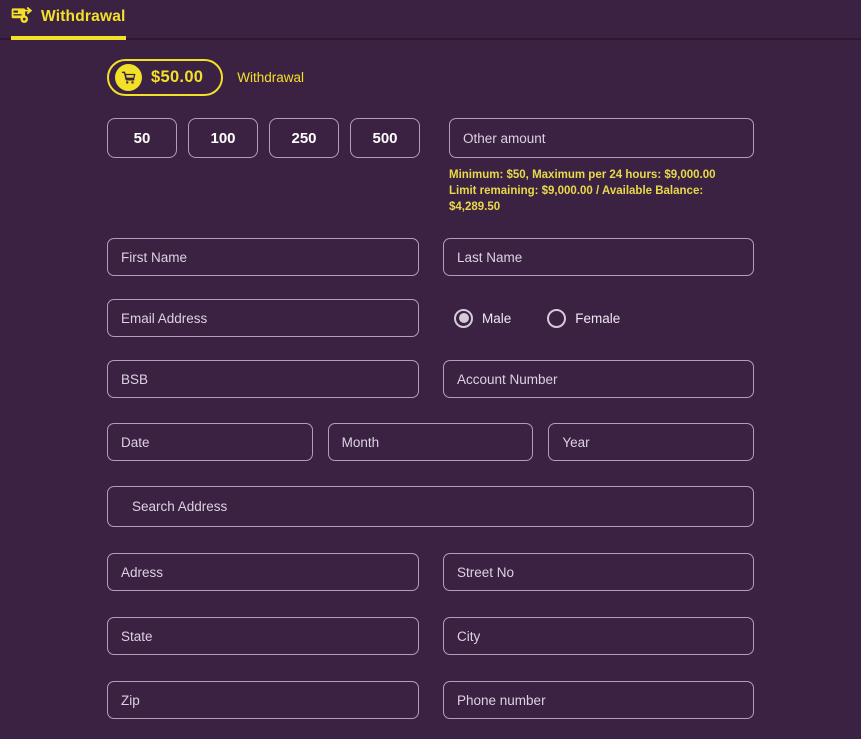 The height and width of the screenshot is (739, 861). I want to click on address-input, so click(263, 572).